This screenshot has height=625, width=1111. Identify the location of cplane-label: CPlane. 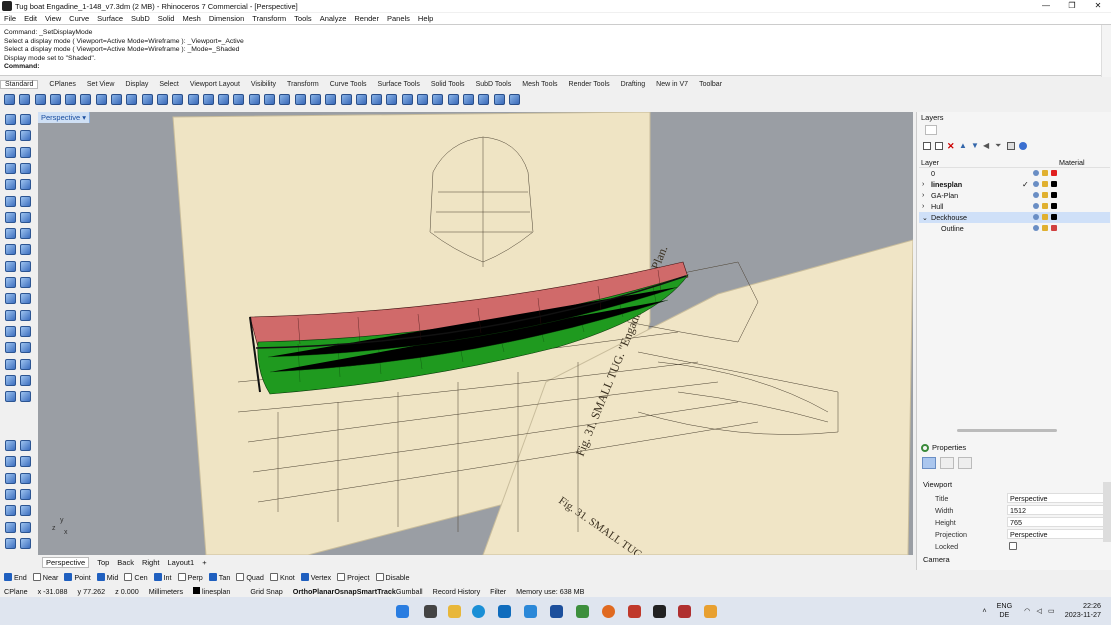
(16, 591).